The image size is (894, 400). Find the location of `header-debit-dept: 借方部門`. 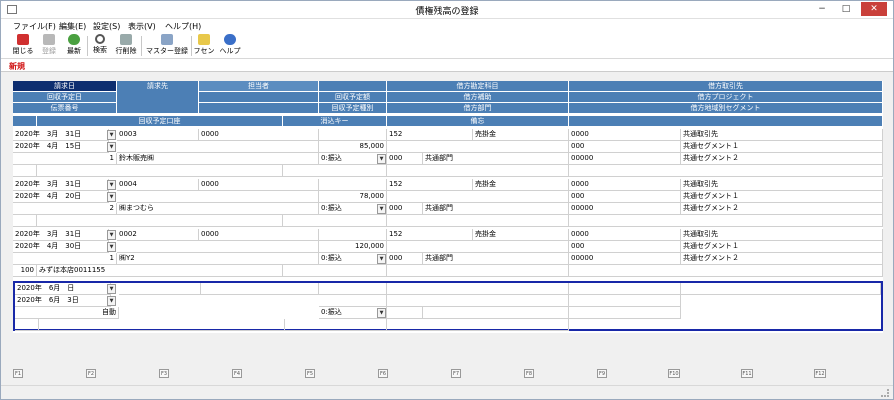

header-debit-dept: 借方部門 is located at coordinates (478, 108).